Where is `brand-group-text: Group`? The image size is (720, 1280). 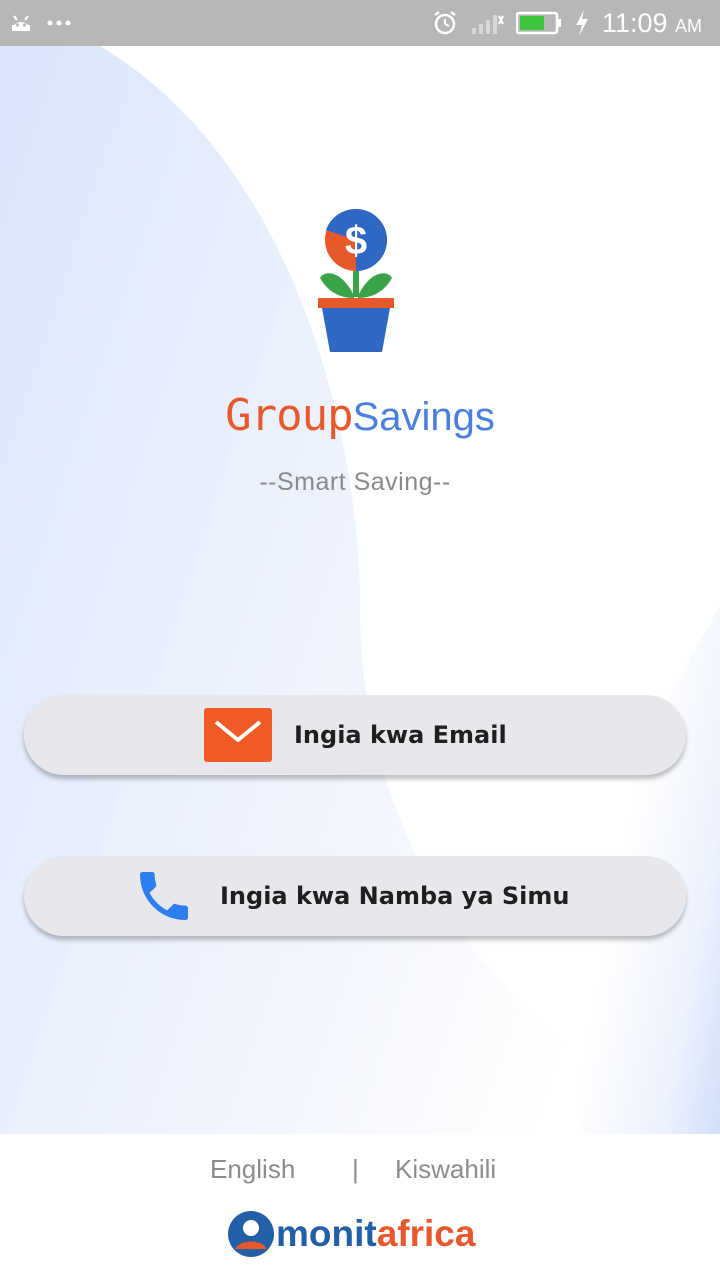 brand-group-text: Group is located at coordinates (289, 415).